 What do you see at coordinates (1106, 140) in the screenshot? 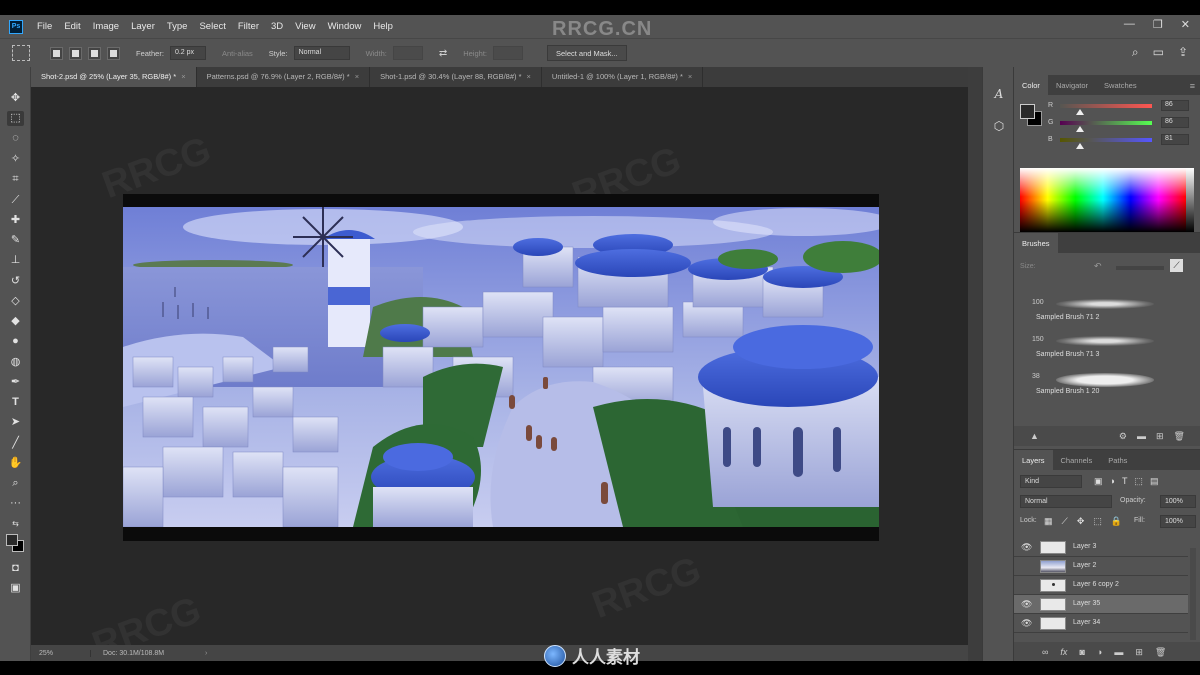
I see `blue-track` at bounding box center [1106, 140].